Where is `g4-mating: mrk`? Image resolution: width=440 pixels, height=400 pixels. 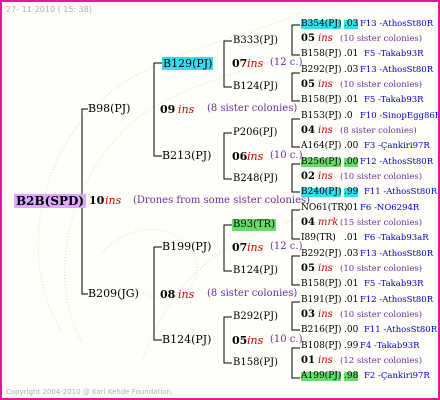 g4-mating: mrk is located at coordinates (328, 222).